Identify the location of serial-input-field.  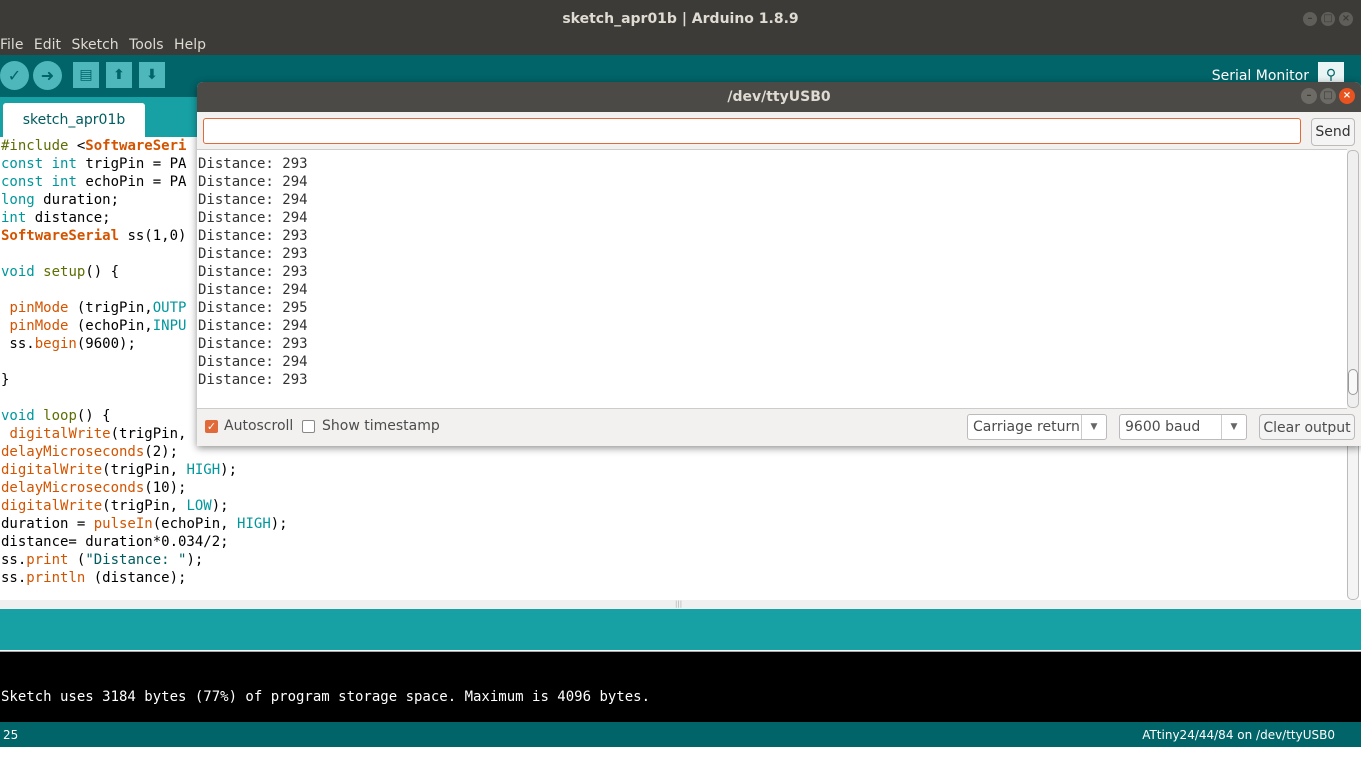
(752, 131).